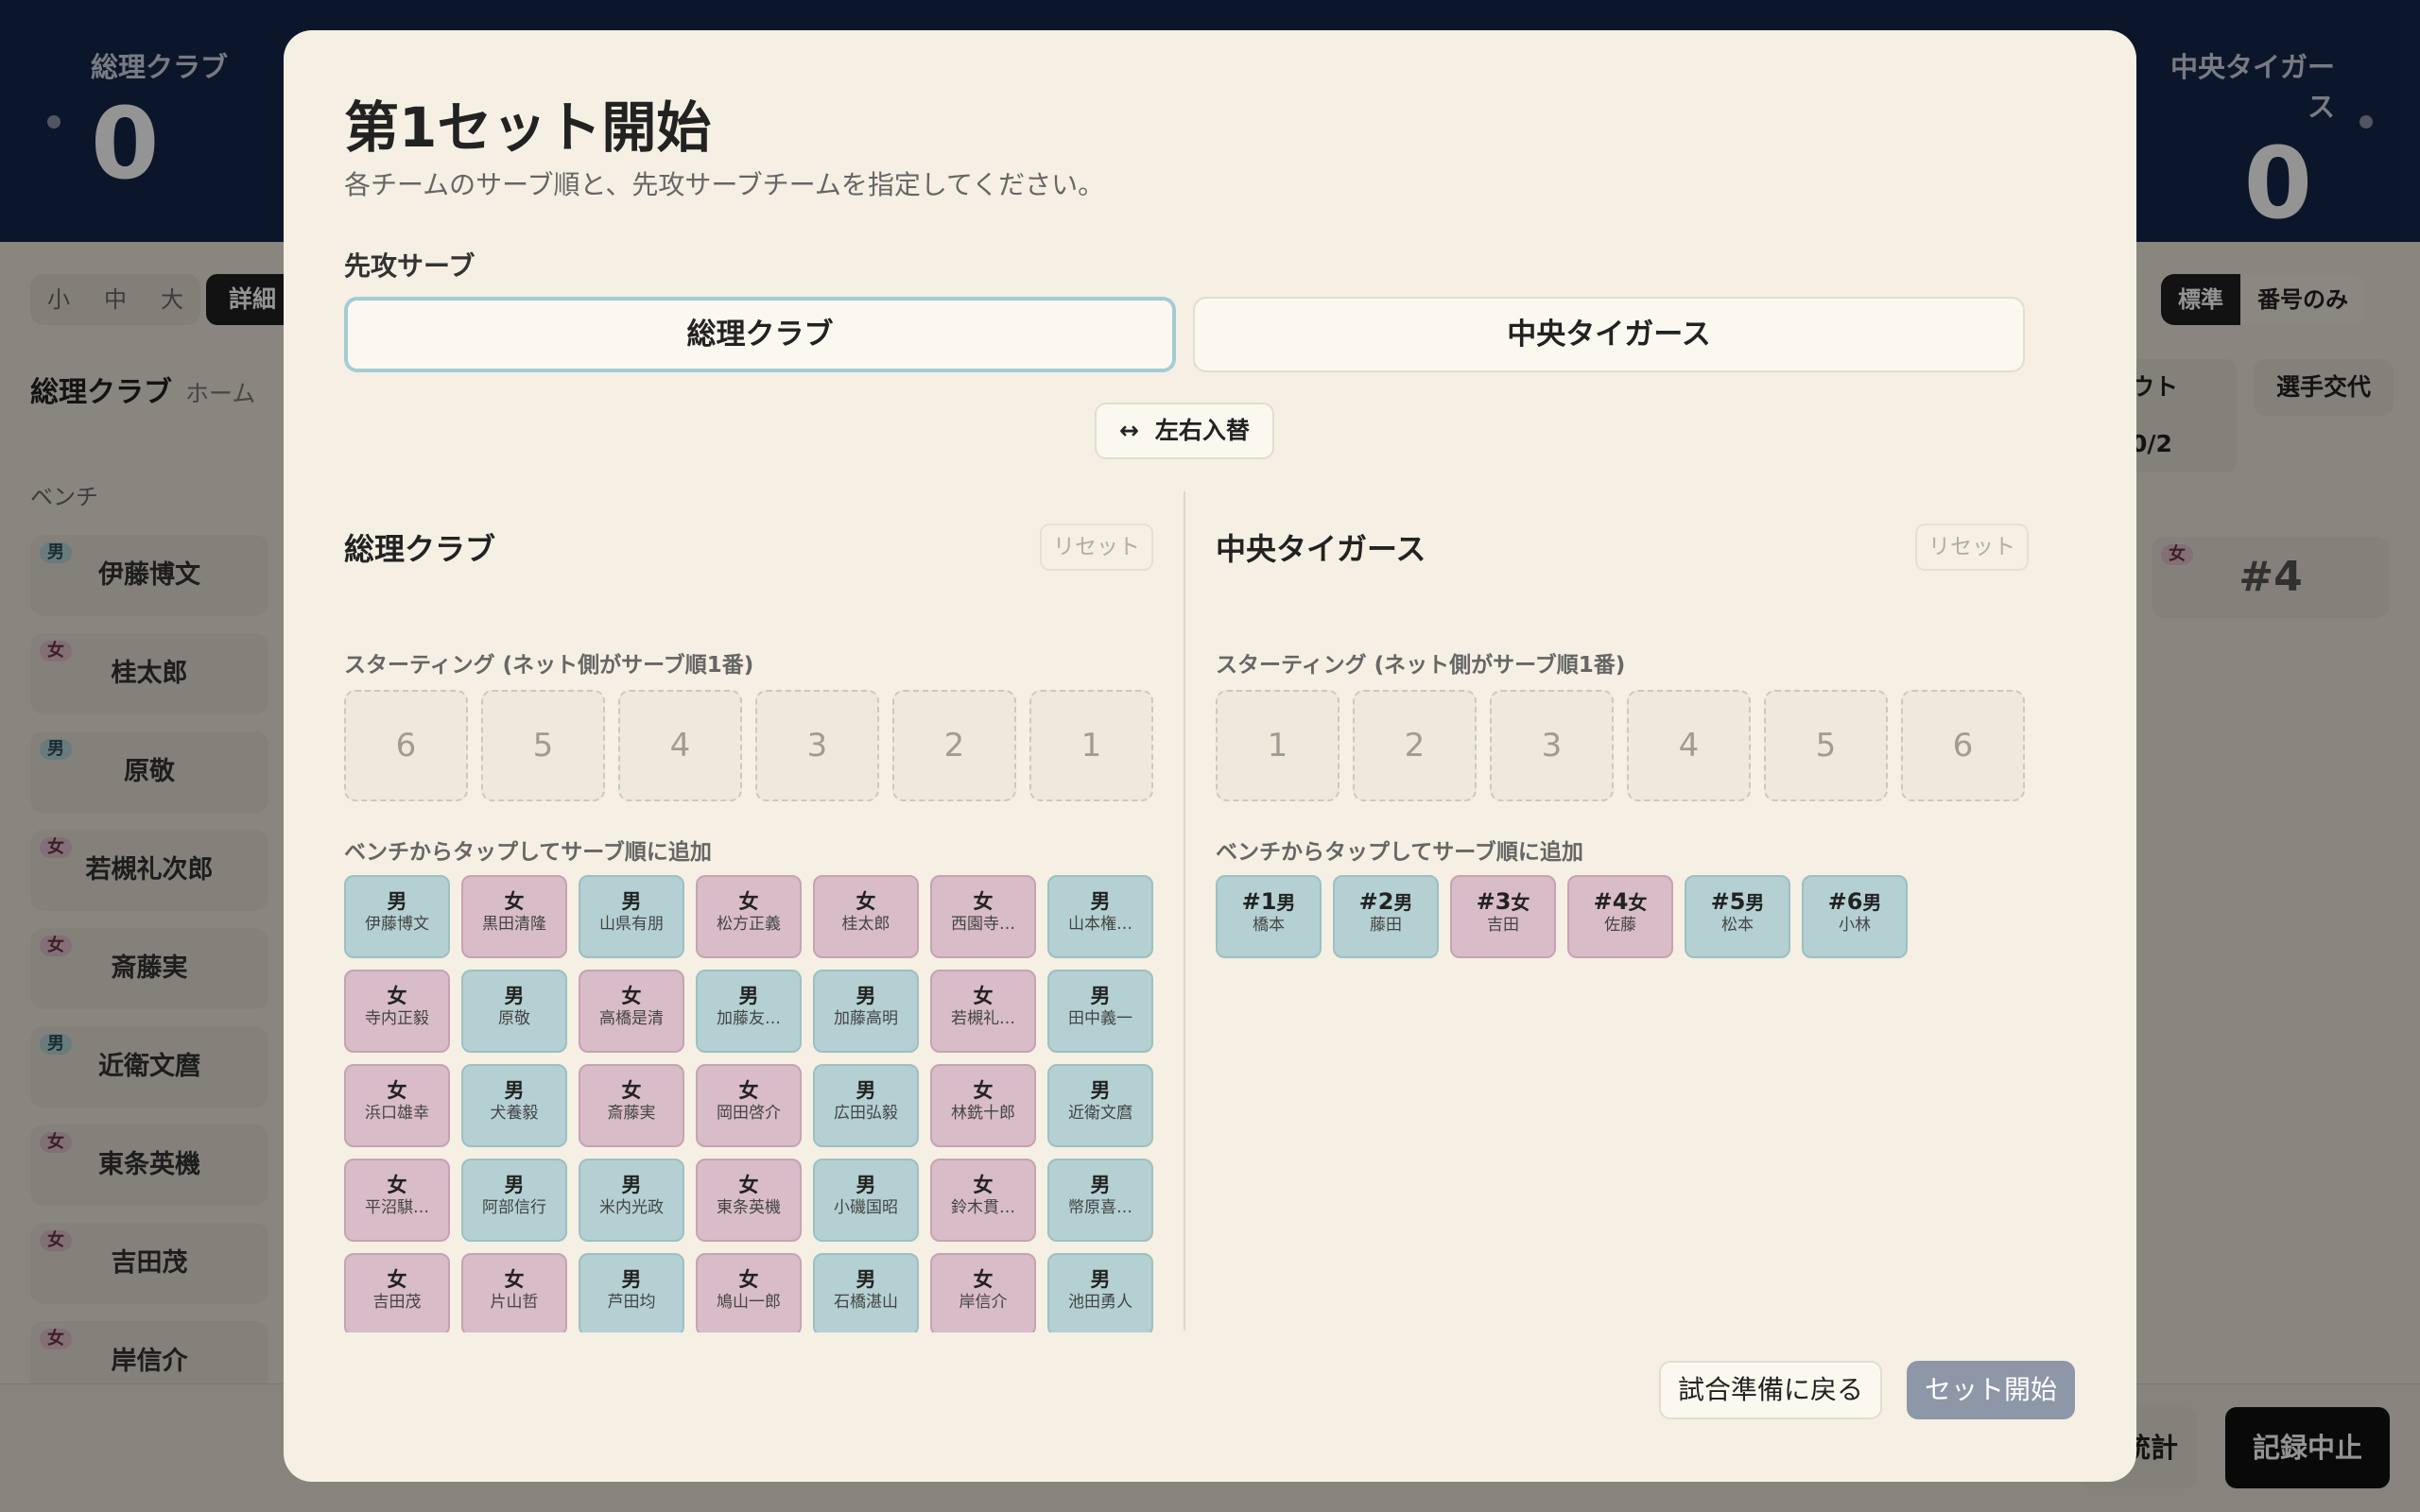 Image resolution: width=2420 pixels, height=1512 pixels. What do you see at coordinates (866, 1105) in the screenshot?
I see `bench-player-chip: 男広田弘毅` at bounding box center [866, 1105].